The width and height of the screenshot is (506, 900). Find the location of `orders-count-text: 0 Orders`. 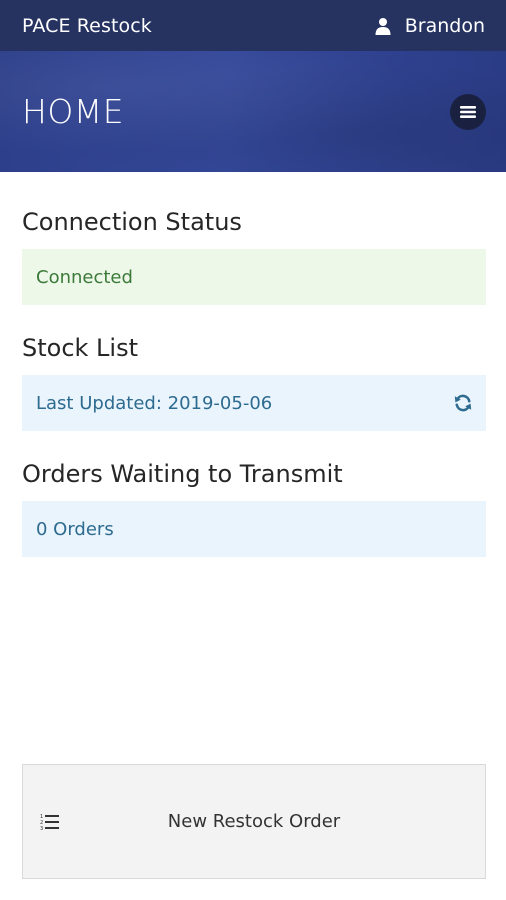

orders-count-text: 0 Orders is located at coordinates (75, 529).